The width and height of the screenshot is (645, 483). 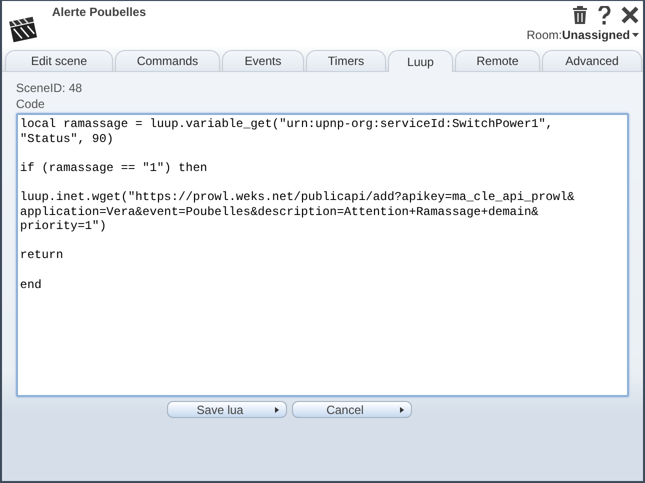 I want to click on window-title: Alerte Poubelles, so click(x=100, y=13).